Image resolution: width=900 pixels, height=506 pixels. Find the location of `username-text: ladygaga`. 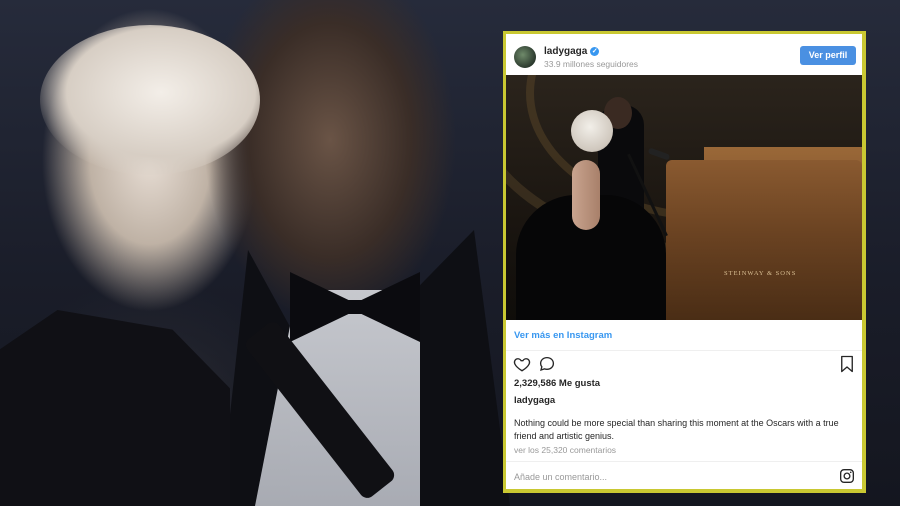

username-text: ladygaga is located at coordinates (565, 51).